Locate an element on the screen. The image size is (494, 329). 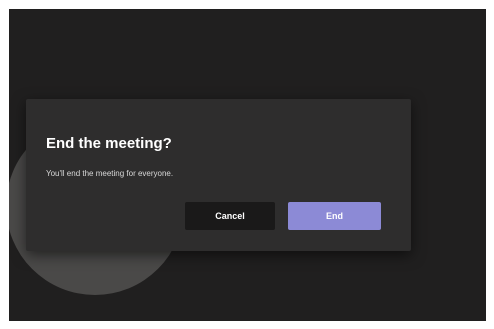
cancel-button: Cancel is located at coordinates (230, 216).